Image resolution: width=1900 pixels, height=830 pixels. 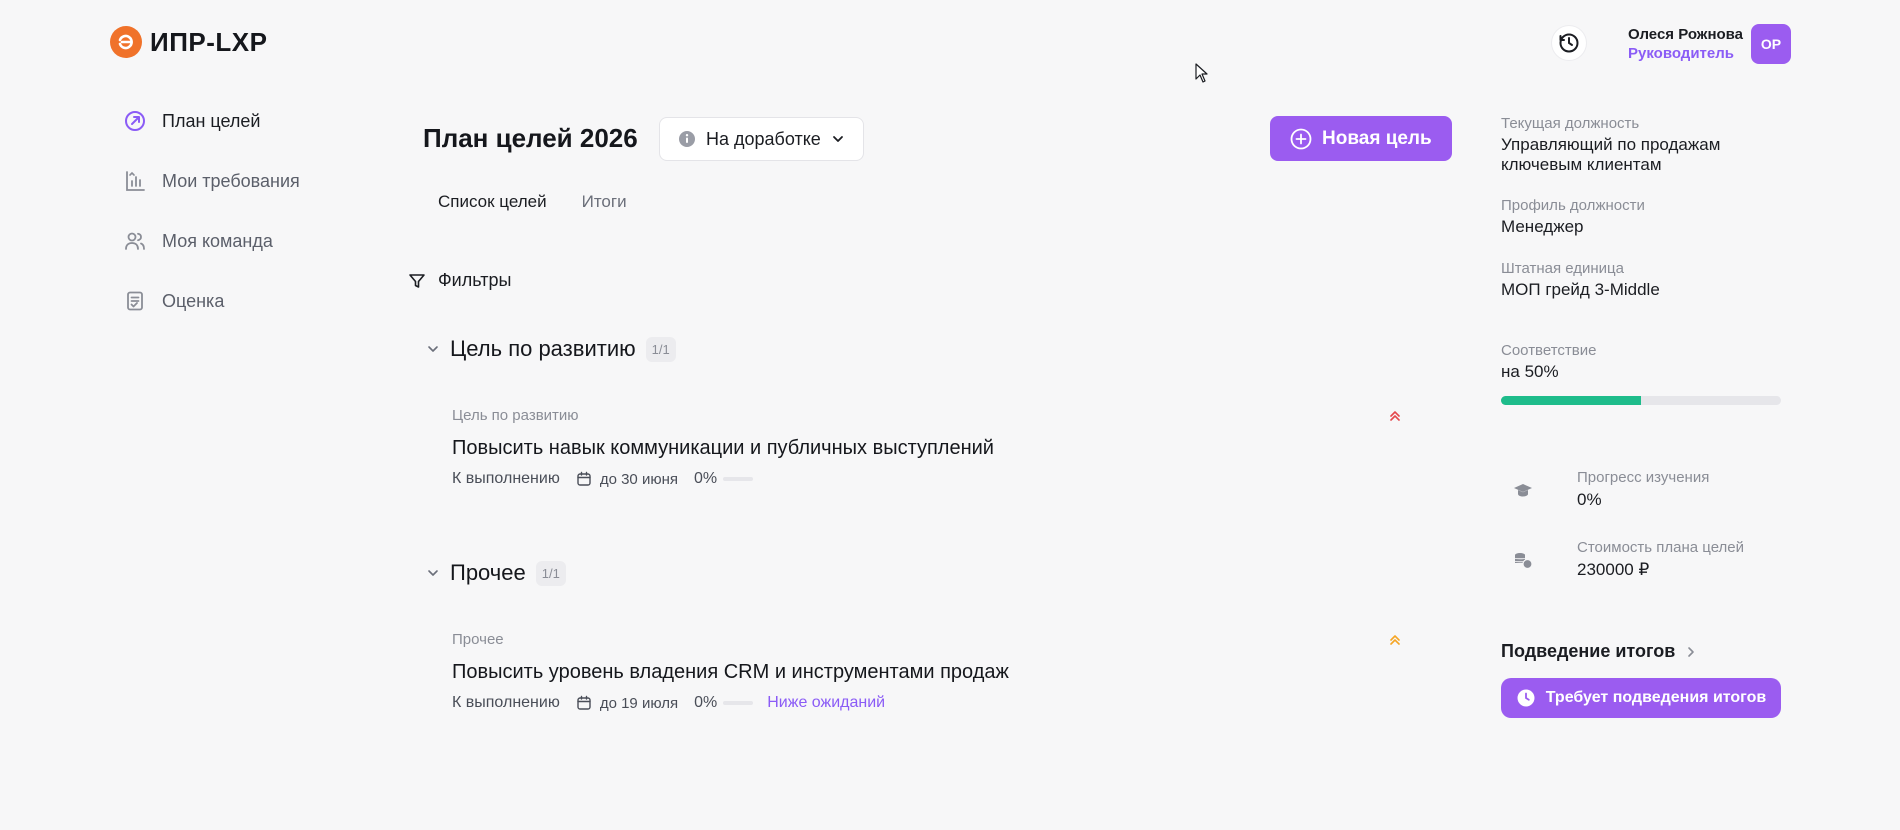 What do you see at coordinates (638, 479) in the screenshot?
I see `goal-due-text: до 30 июня` at bounding box center [638, 479].